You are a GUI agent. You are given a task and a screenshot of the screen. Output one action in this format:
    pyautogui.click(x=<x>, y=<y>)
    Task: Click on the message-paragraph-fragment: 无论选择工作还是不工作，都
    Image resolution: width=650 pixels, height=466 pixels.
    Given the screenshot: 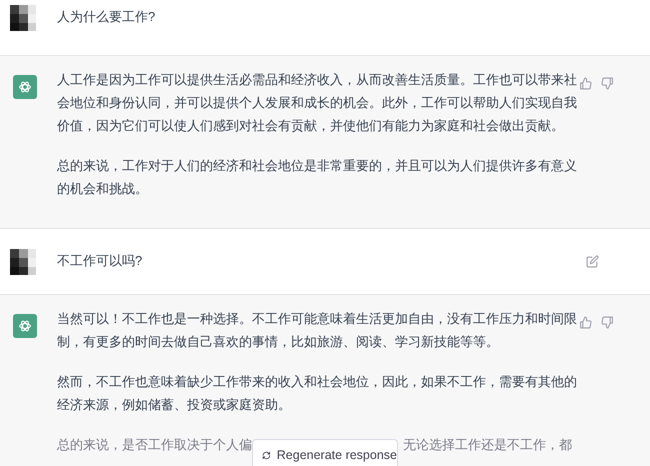 What is the action you would take?
    pyautogui.click(x=487, y=445)
    